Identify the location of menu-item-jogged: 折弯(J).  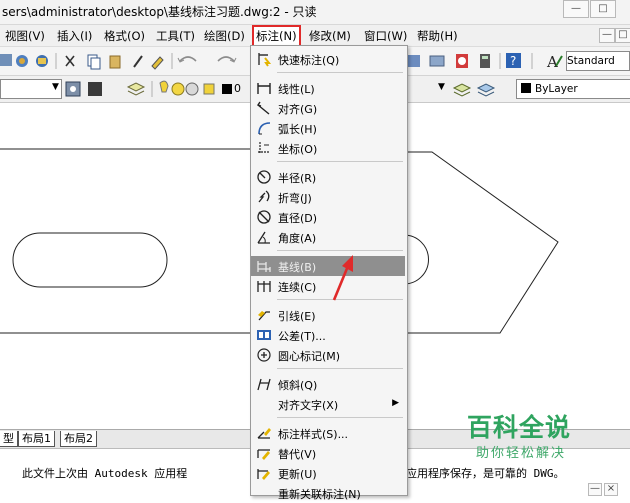
(328, 197).